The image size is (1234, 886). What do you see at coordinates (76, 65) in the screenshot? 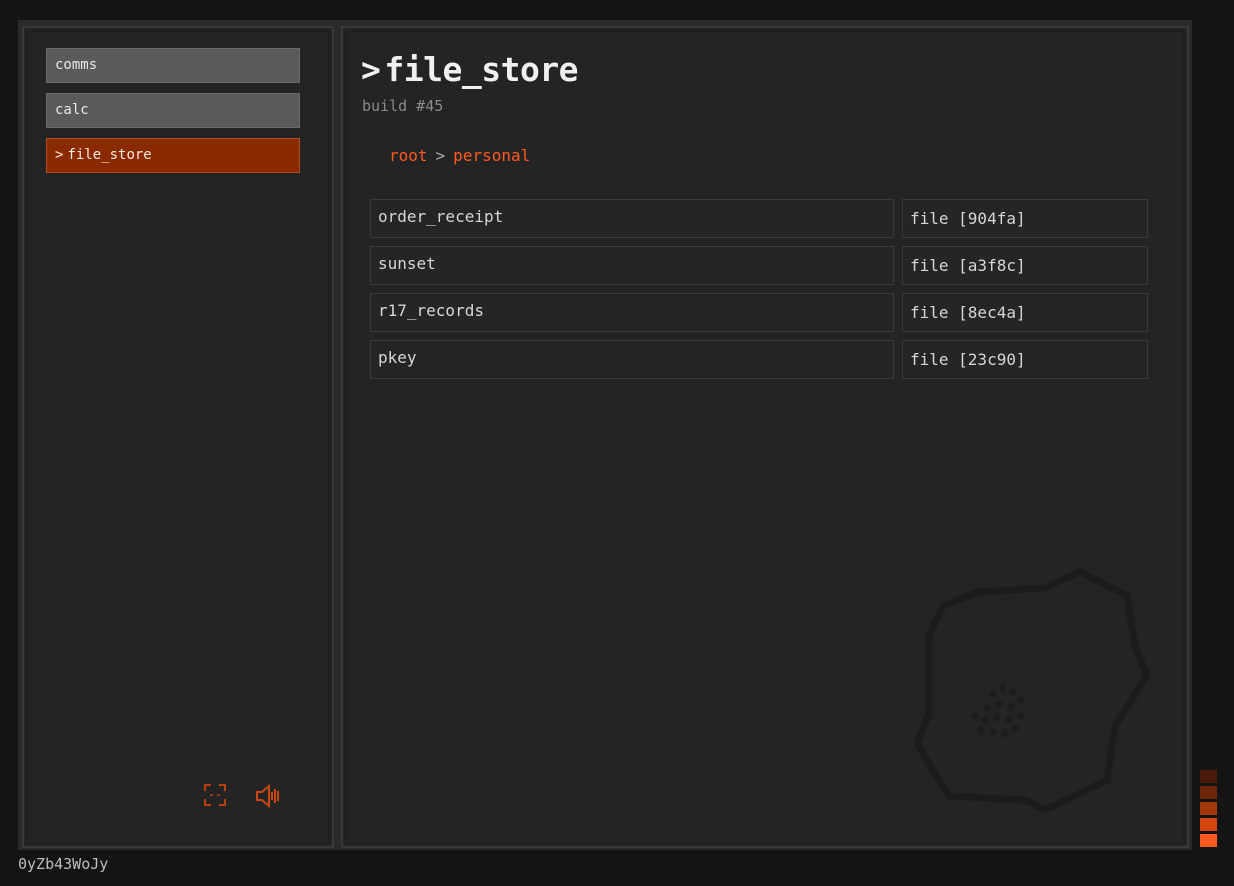
I see `sidebar-item-label: comms` at bounding box center [76, 65].